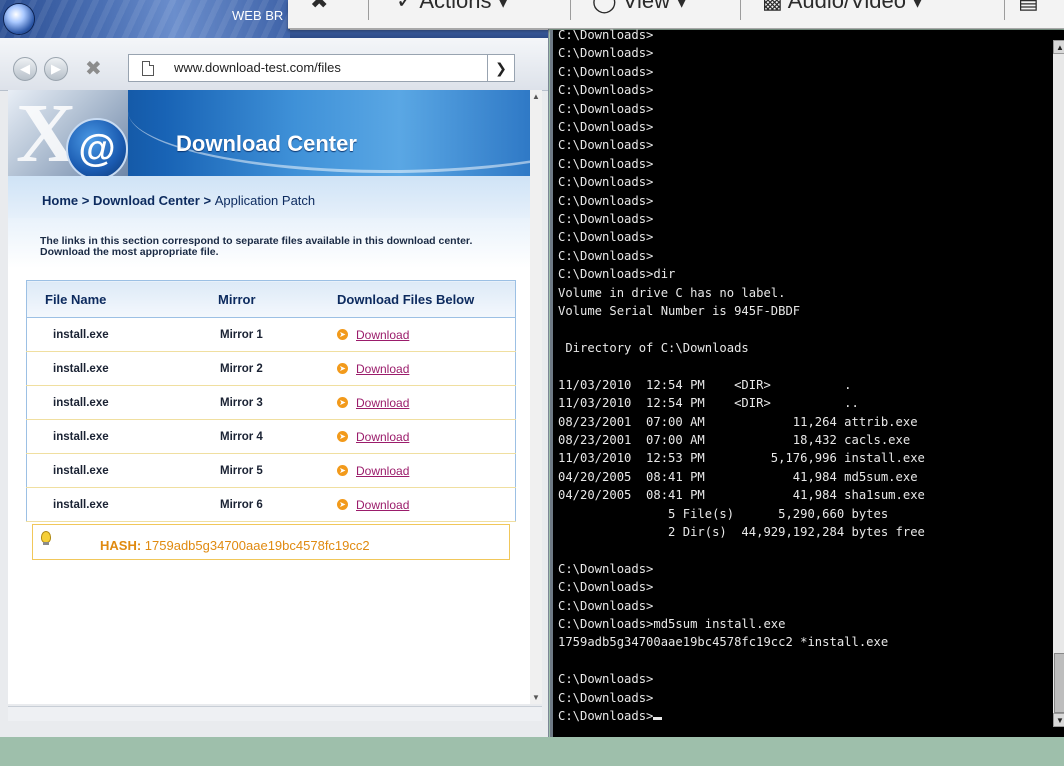  I want to click on chevron-right-icon: ❯, so click(501, 67).